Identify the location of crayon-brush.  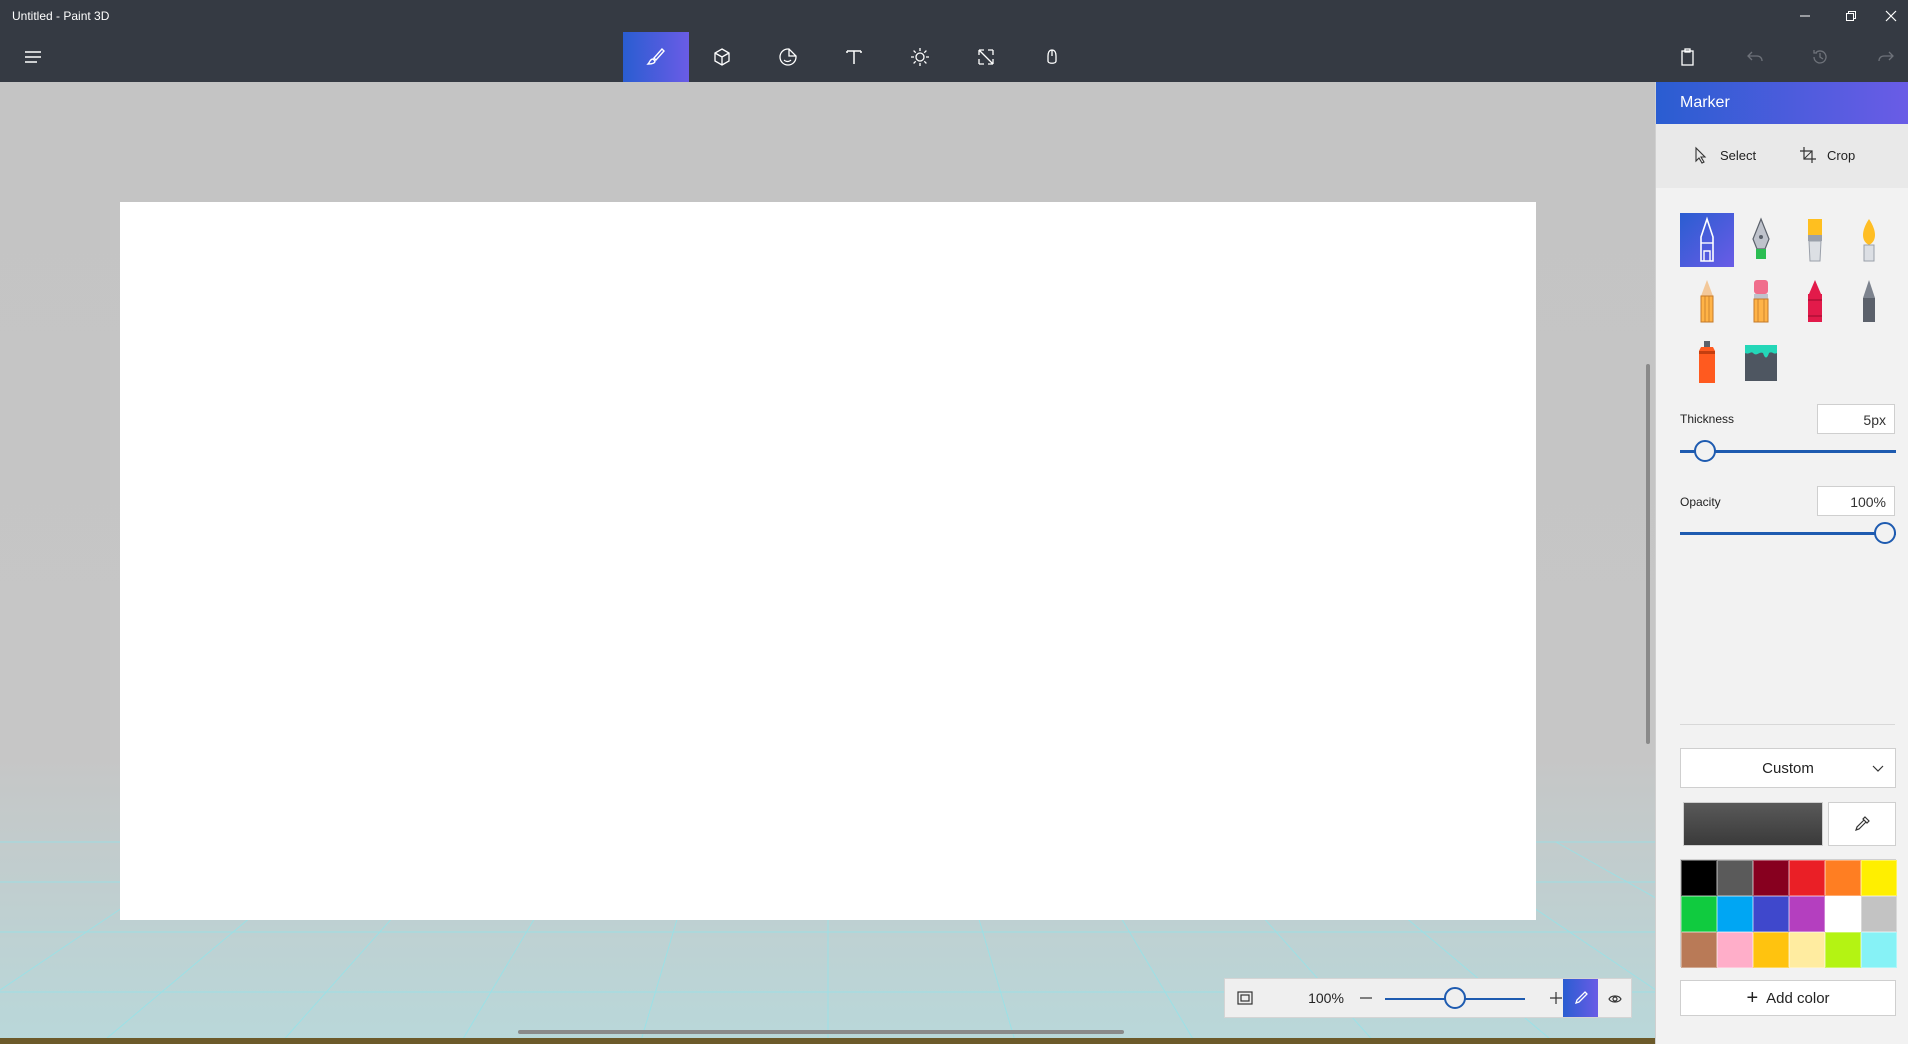
(1815, 301).